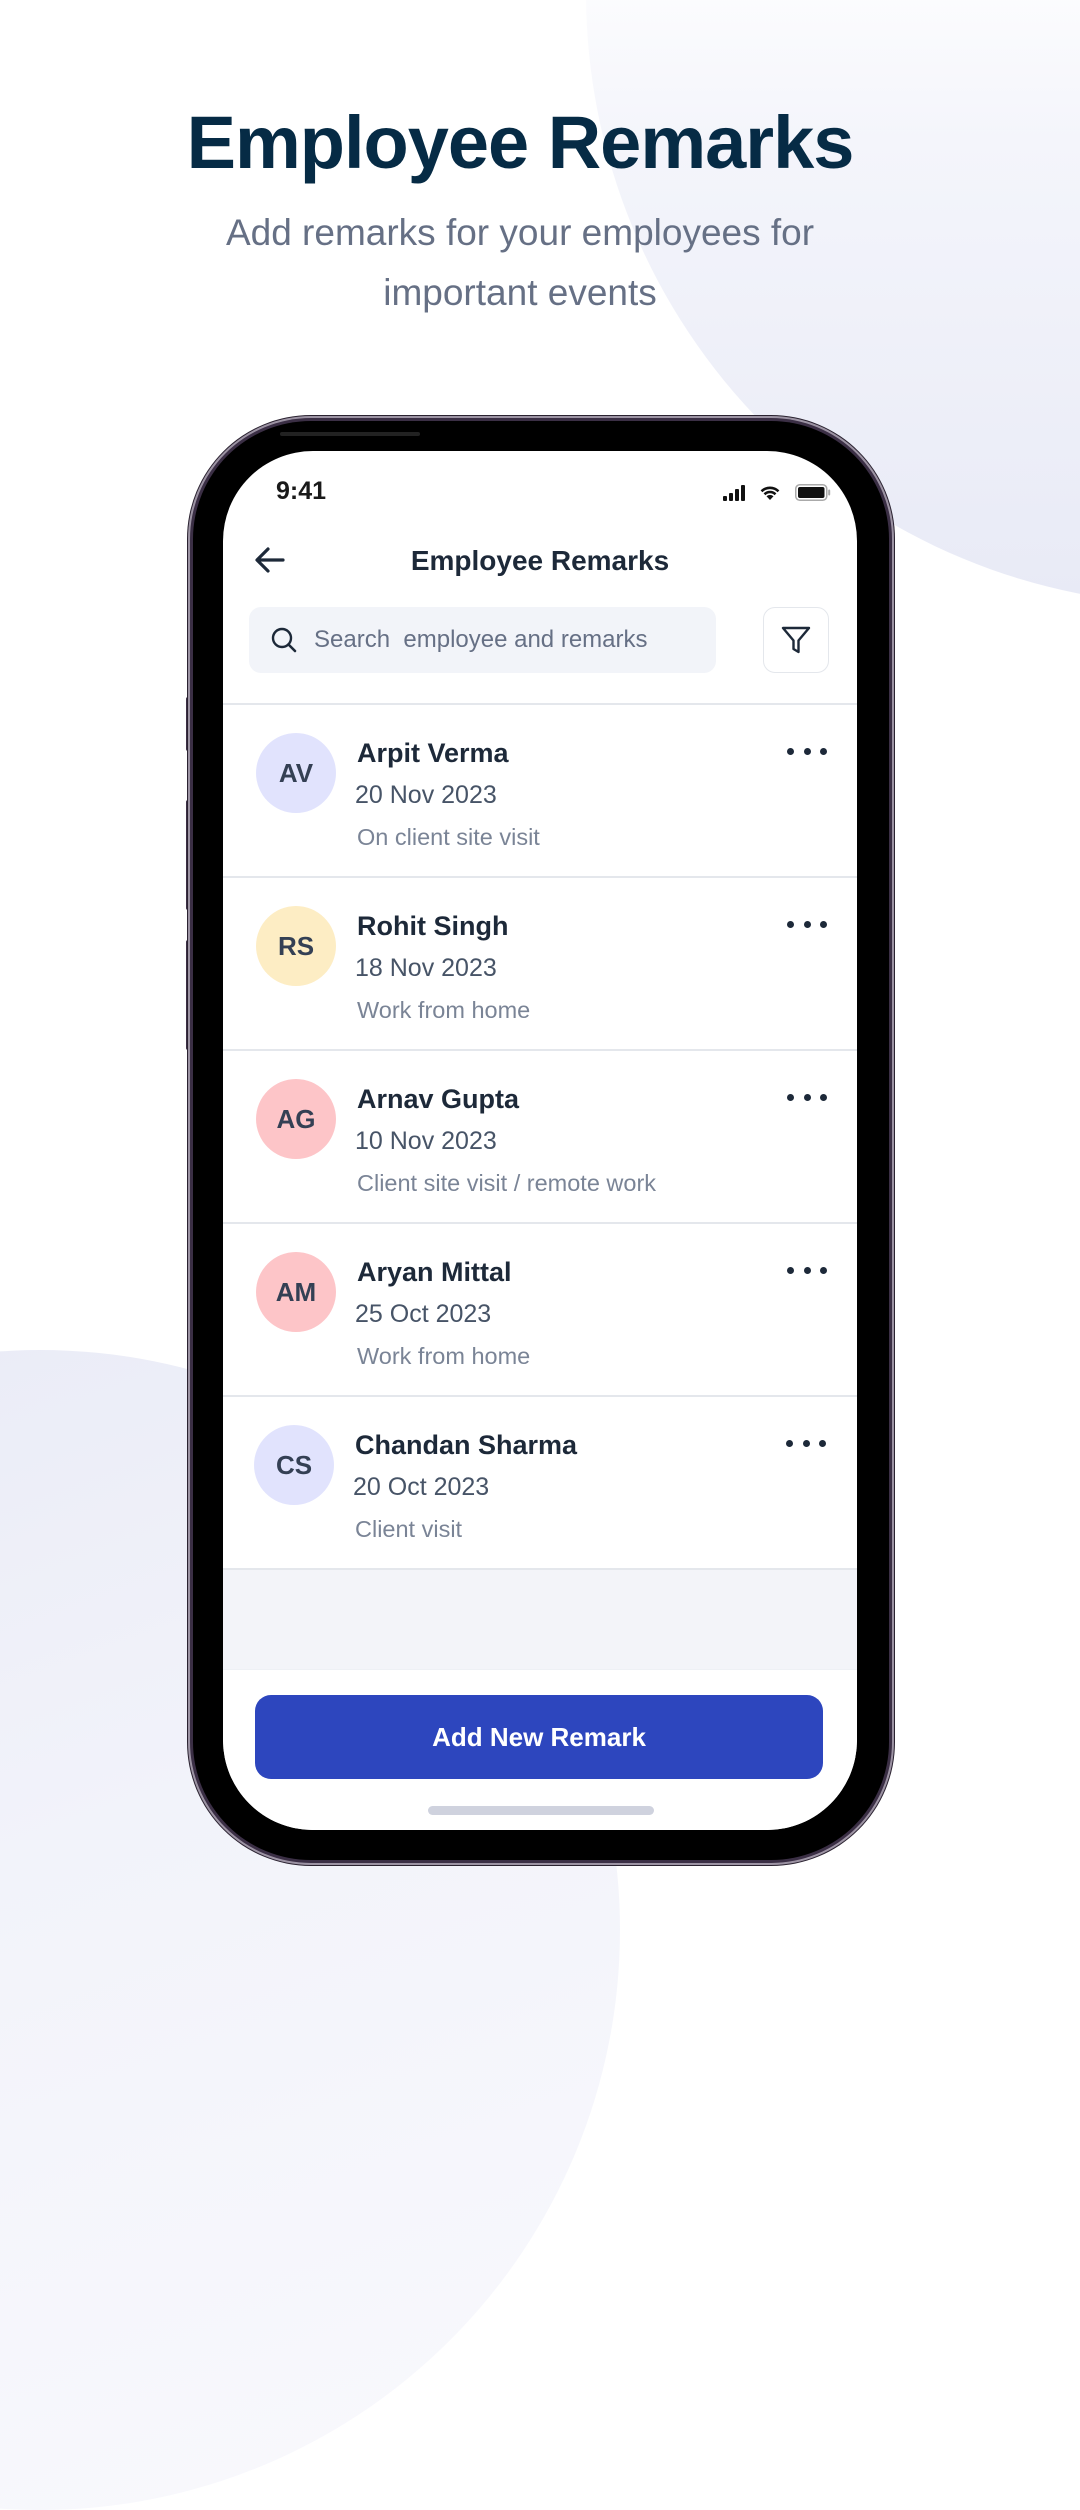 This screenshot has height=2510, width=1080. What do you see at coordinates (540, 486) in the screenshot?
I see `status-bar: 9:41` at bounding box center [540, 486].